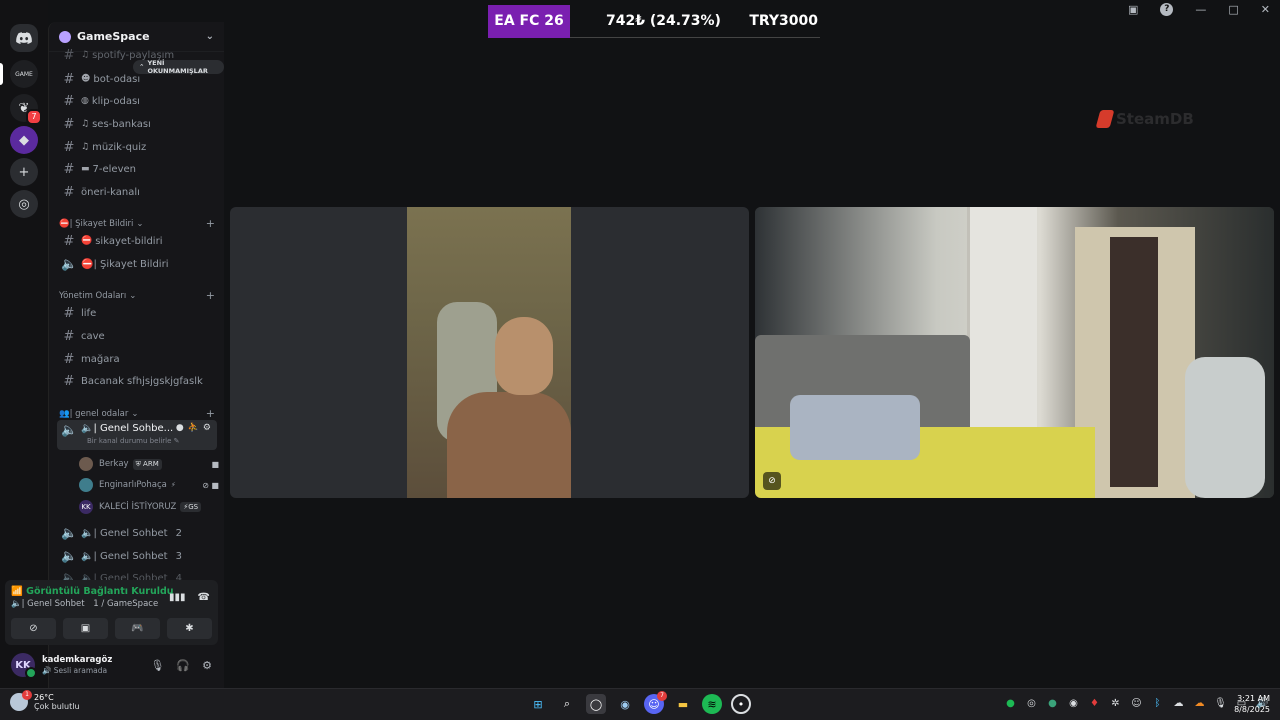  What do you see at coordinates (180, 428) in the screenshot?
I see `chat-bubble-icon: ●` at bounding box center [180, 428].